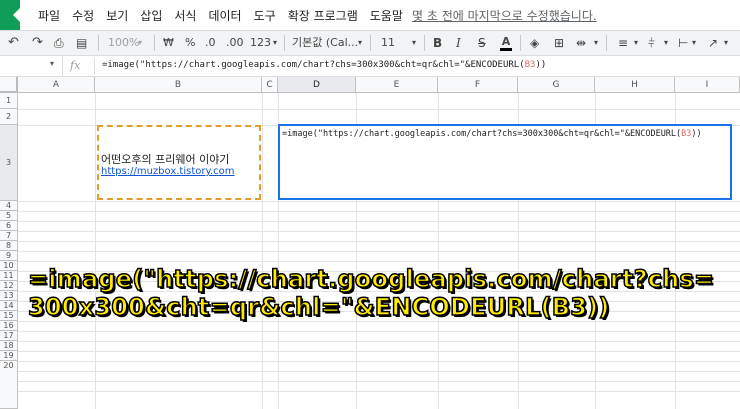  What do you see at coordinates (190, 43) in the screenshot?
I see `percent-button: %` at bounding box center [190, 43].